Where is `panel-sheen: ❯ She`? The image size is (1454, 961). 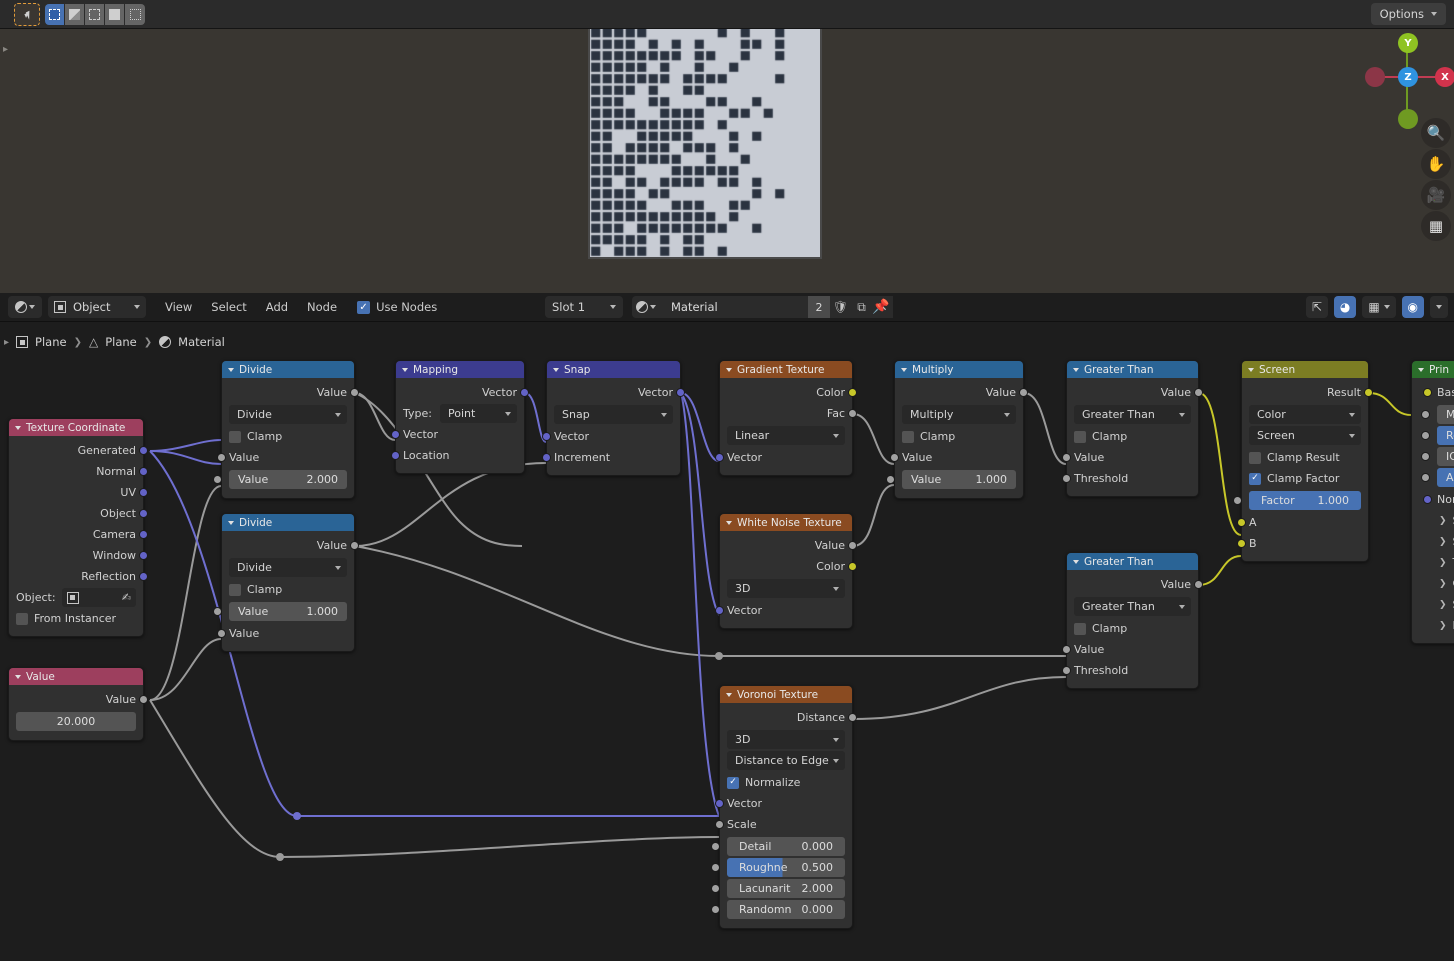
panel-sheen: ❯ She is located at coordinates (1439, 604).